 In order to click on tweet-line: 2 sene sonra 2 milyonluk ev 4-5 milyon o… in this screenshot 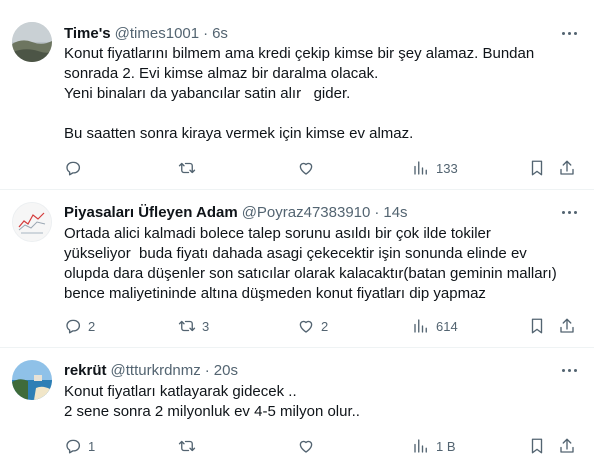, I will do `click(212, 411)`.